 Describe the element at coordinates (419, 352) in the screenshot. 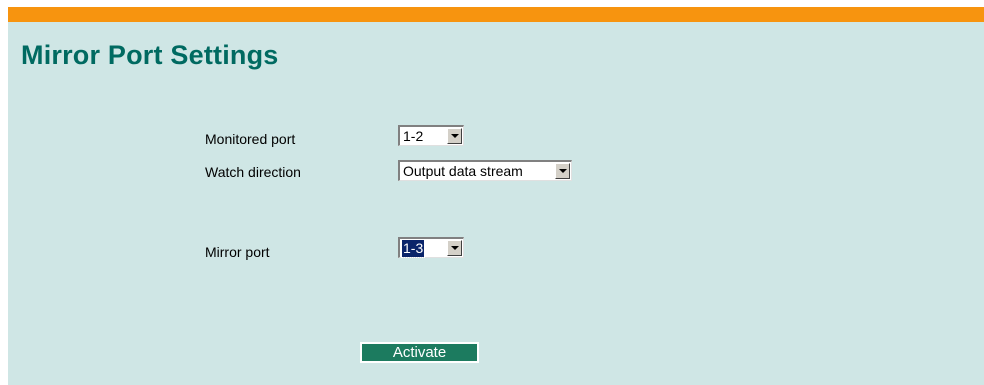

I see `activate-button: Activate` at that location.